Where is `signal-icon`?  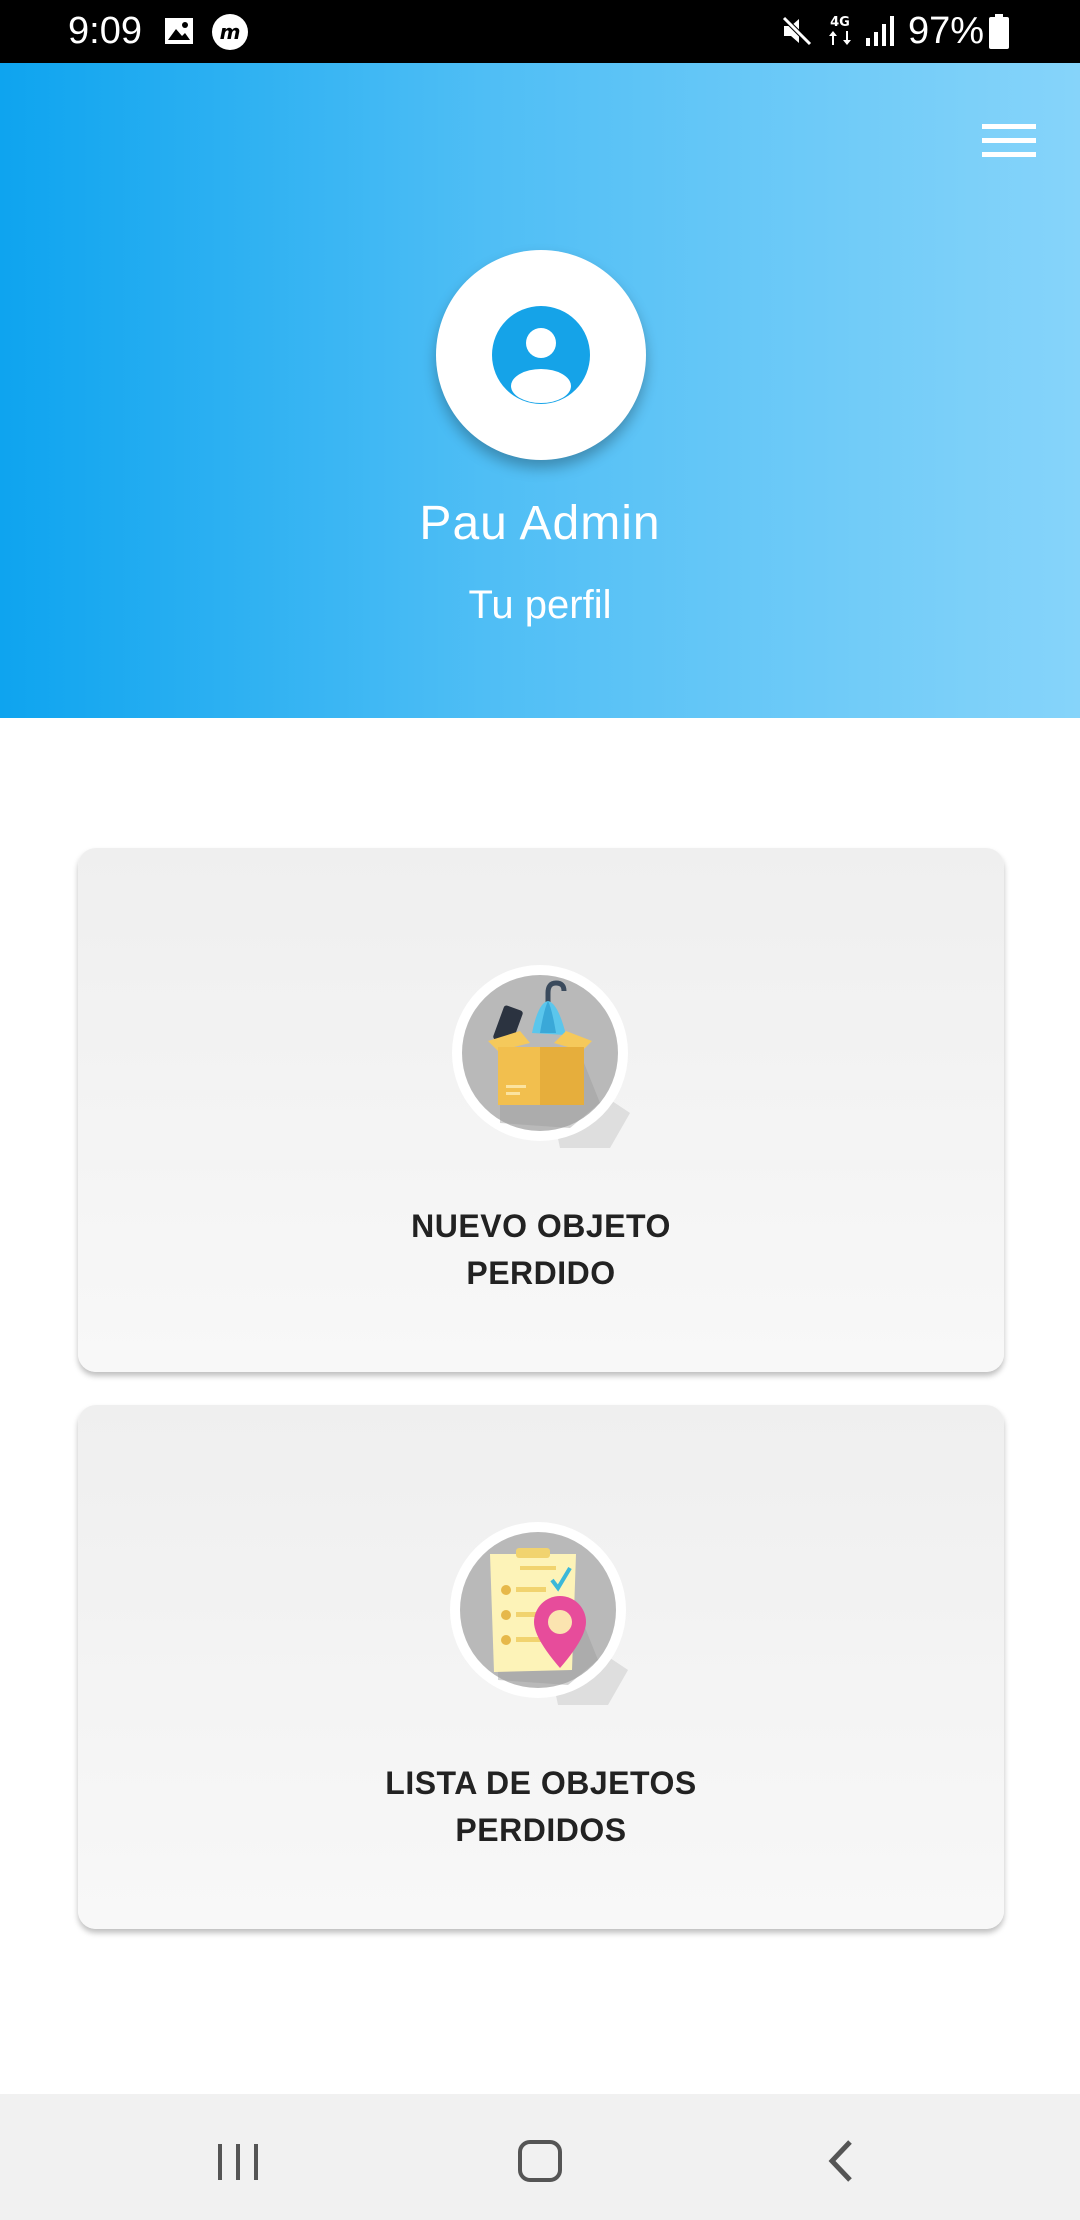
signal-icon is located at coordinates (880, 33).